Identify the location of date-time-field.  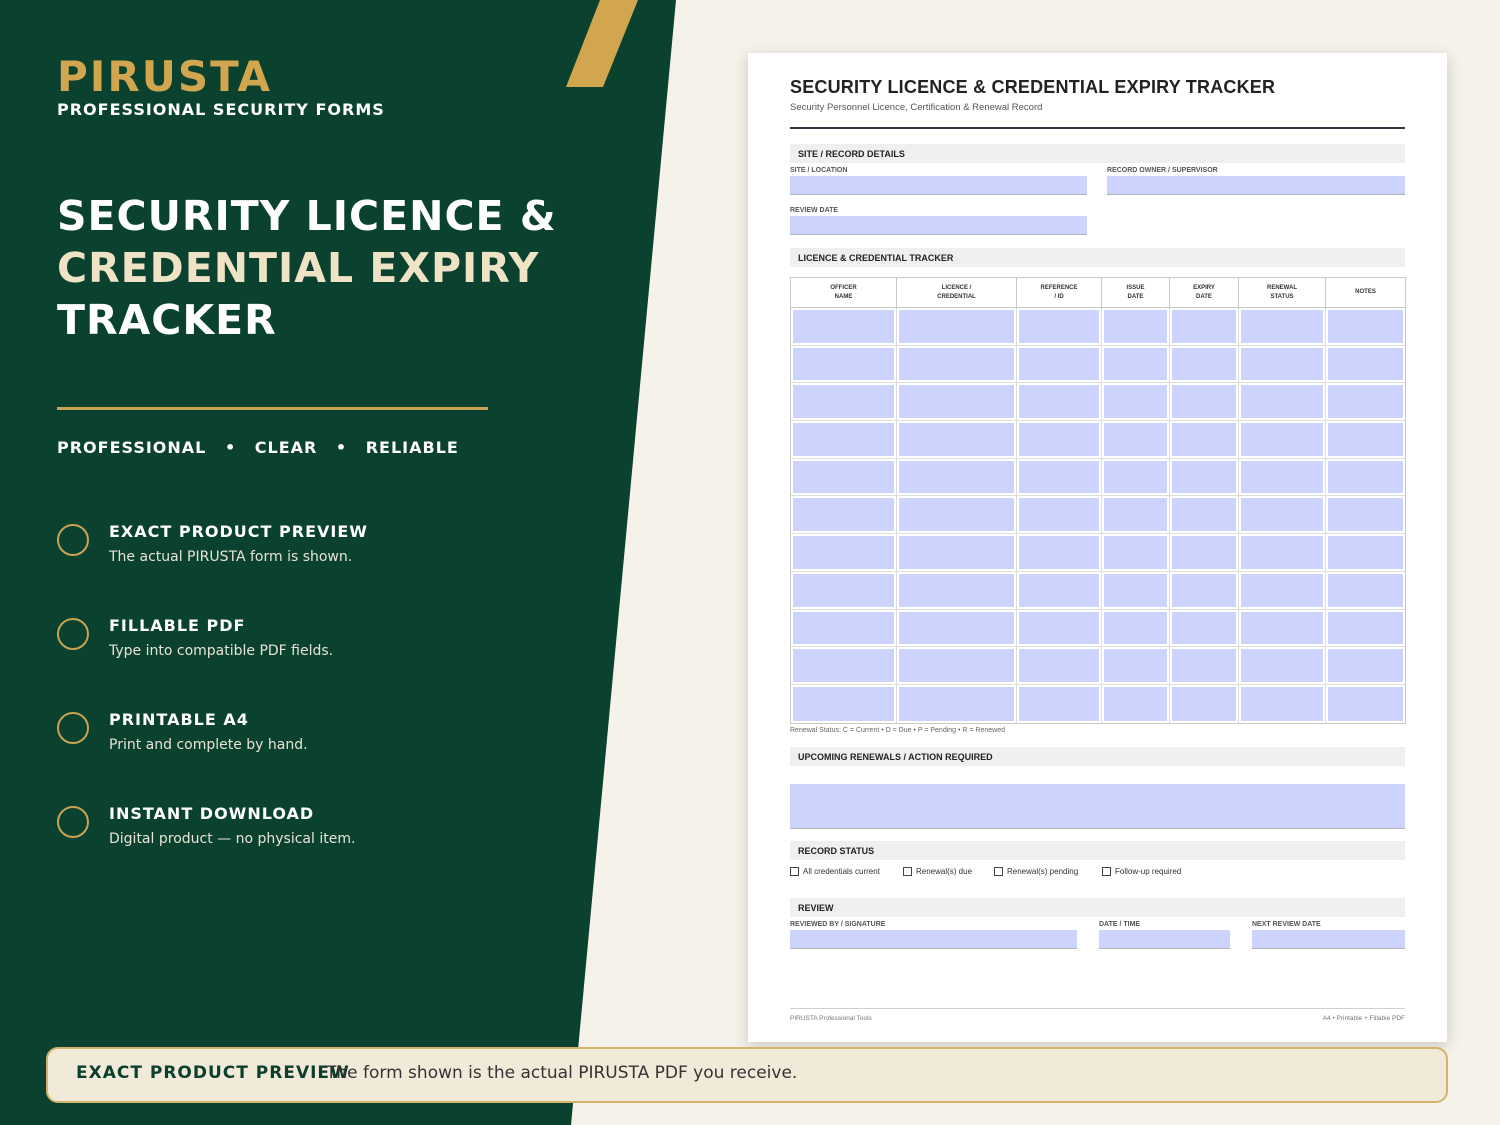
(1164, 939).